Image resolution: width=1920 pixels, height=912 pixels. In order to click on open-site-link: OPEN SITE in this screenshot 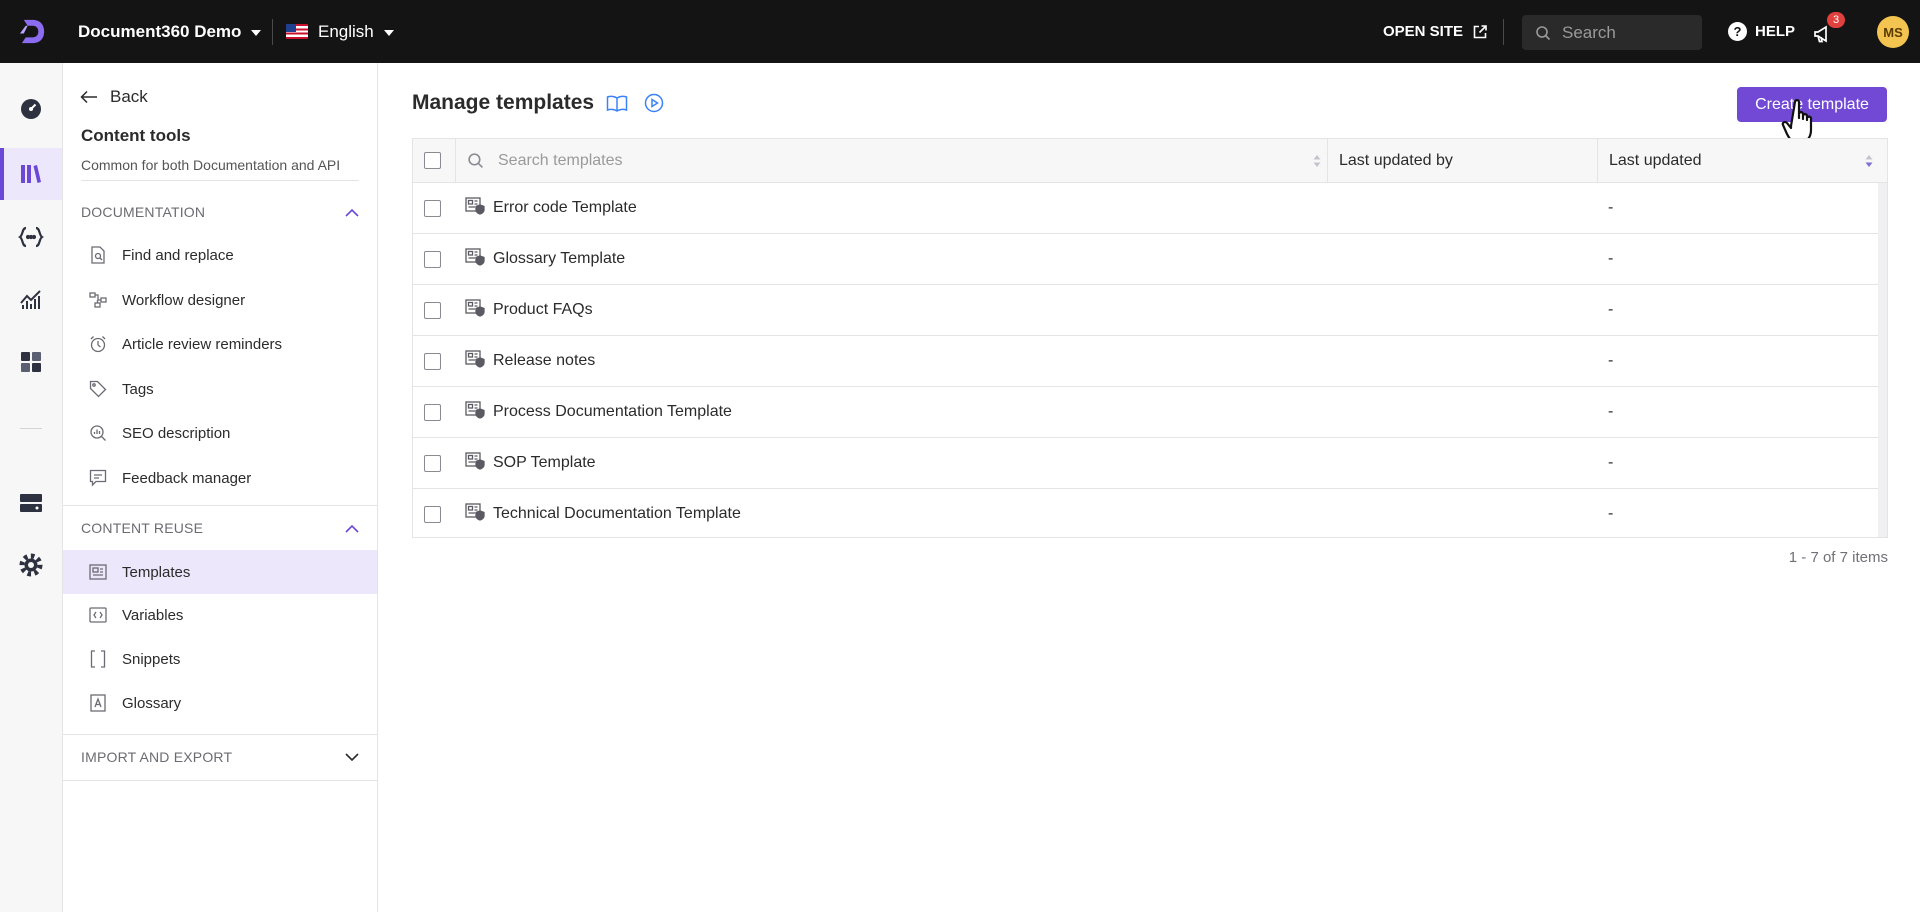, I will do `click(1435, 31)`.